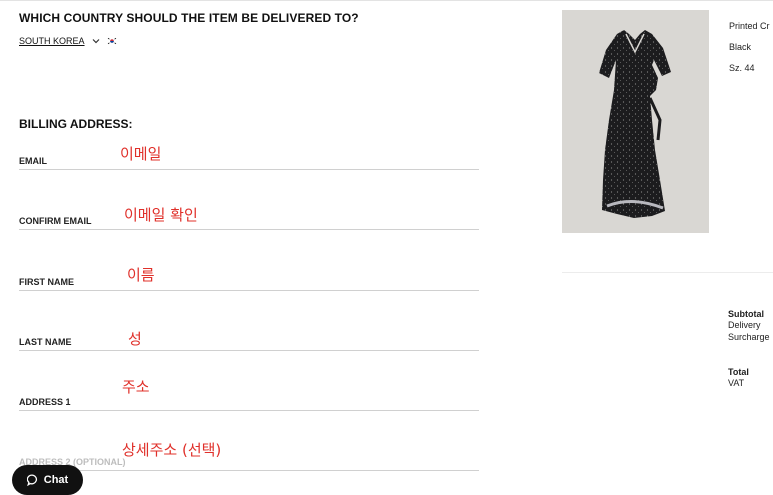 The image size is (773, 495). What do you see at coordinates (749, 26) in the screenshot?
I see `product-name: Printed Cr` at bounding box center [749, 26].